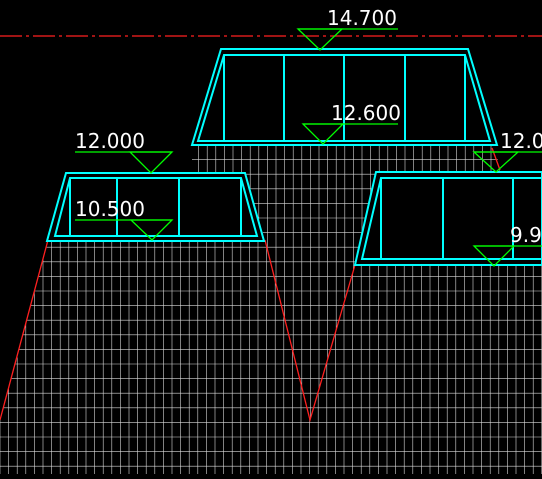 The image size is (542, 479). I want to click on elevation-label-inner-left: 10.500, so click(110, 209).